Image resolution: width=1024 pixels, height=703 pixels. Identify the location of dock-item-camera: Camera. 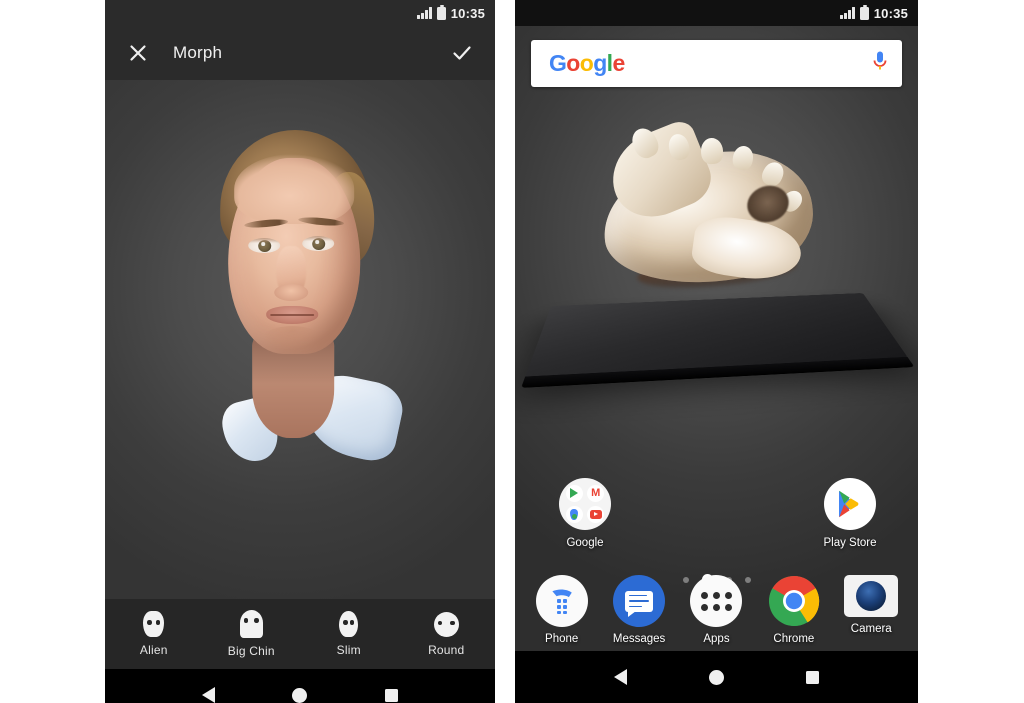
(871, 610).